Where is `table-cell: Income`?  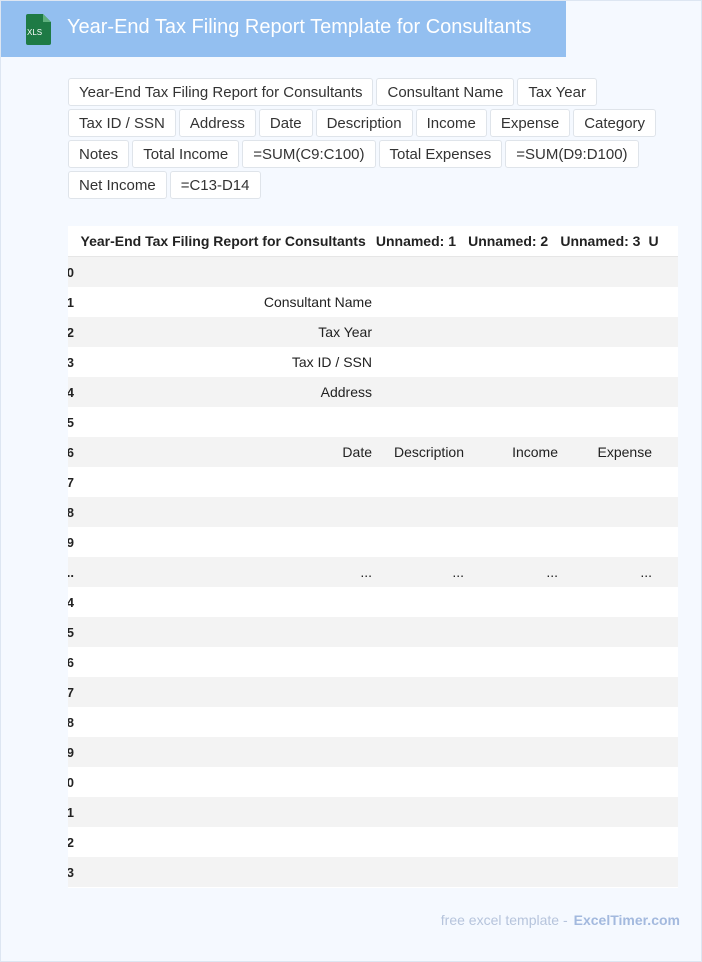 table-cell: Income is located at coordinates (535, 452).